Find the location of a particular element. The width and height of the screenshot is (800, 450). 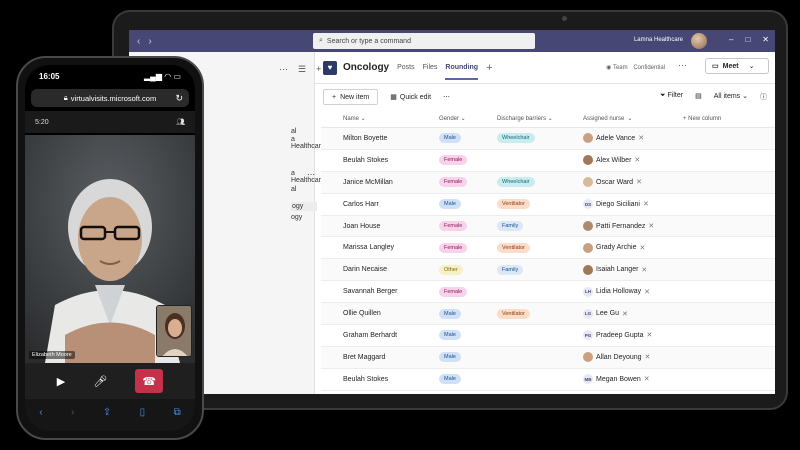

tab-rounding: Rounding is located at coordinates (462, 72).